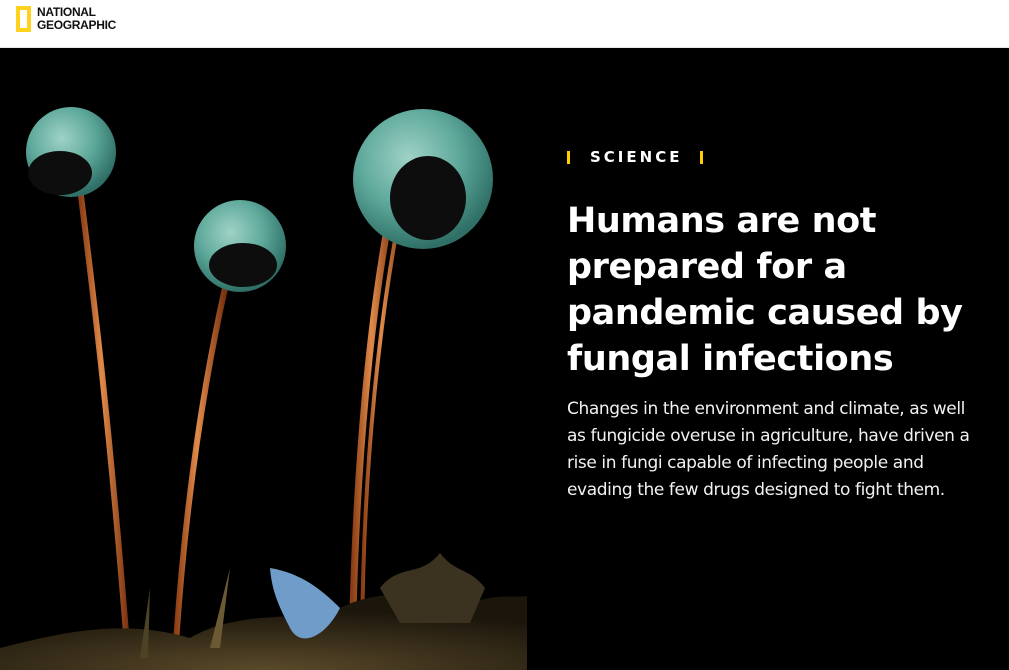  What do you see at coordinates (702, 157) in the screenshot?
I see `kicker-bar-right` at bounding box center [702, 157].